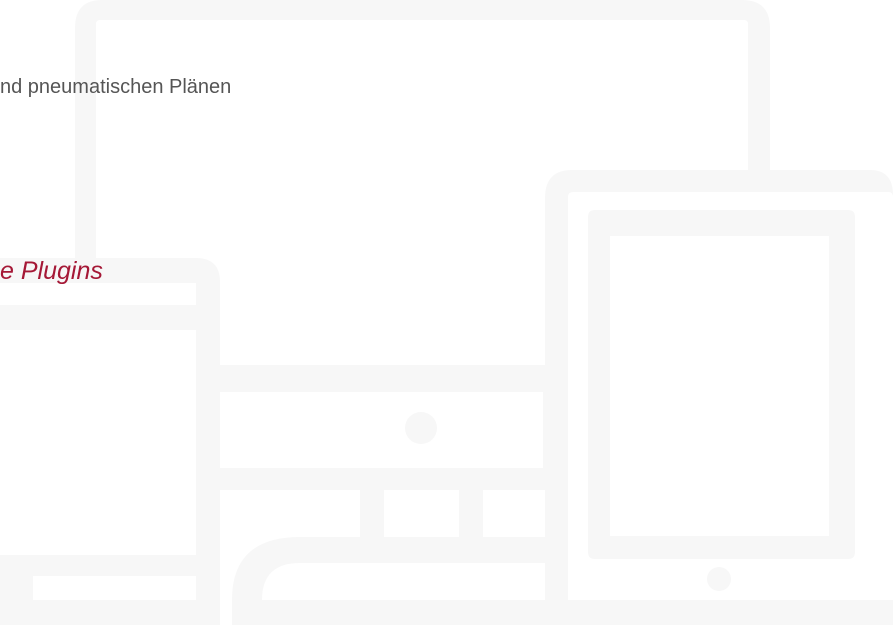 The height and width of the screenshot is (625, 893). Describe the element at coordinates (381, 427) in the screenshot. I see `monitor-chin` at that location.